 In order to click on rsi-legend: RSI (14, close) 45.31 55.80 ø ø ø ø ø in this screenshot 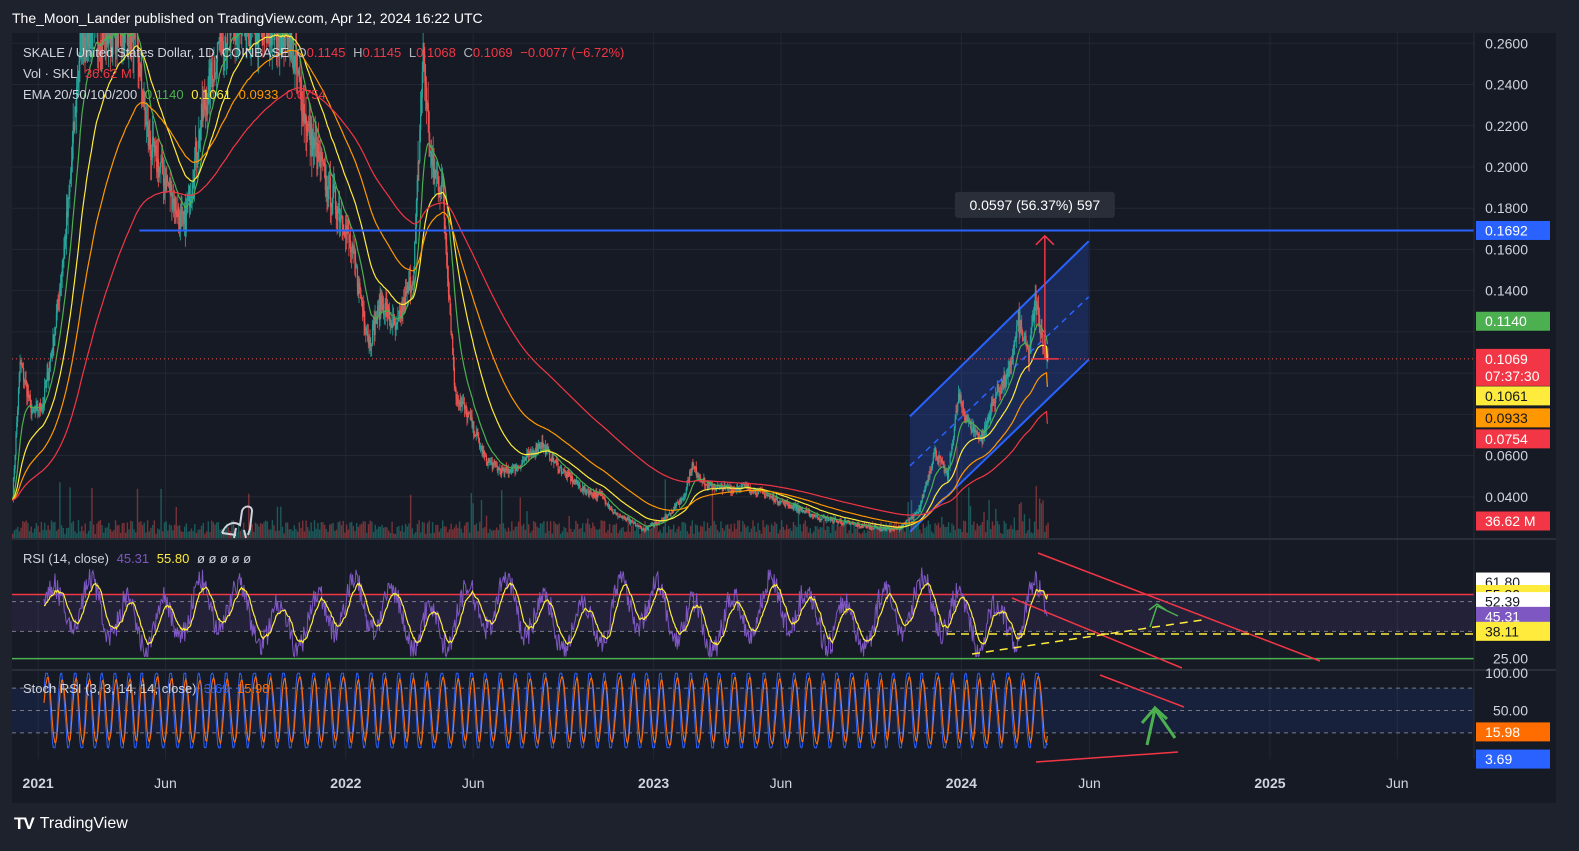, I will do `click(139, 558)`.